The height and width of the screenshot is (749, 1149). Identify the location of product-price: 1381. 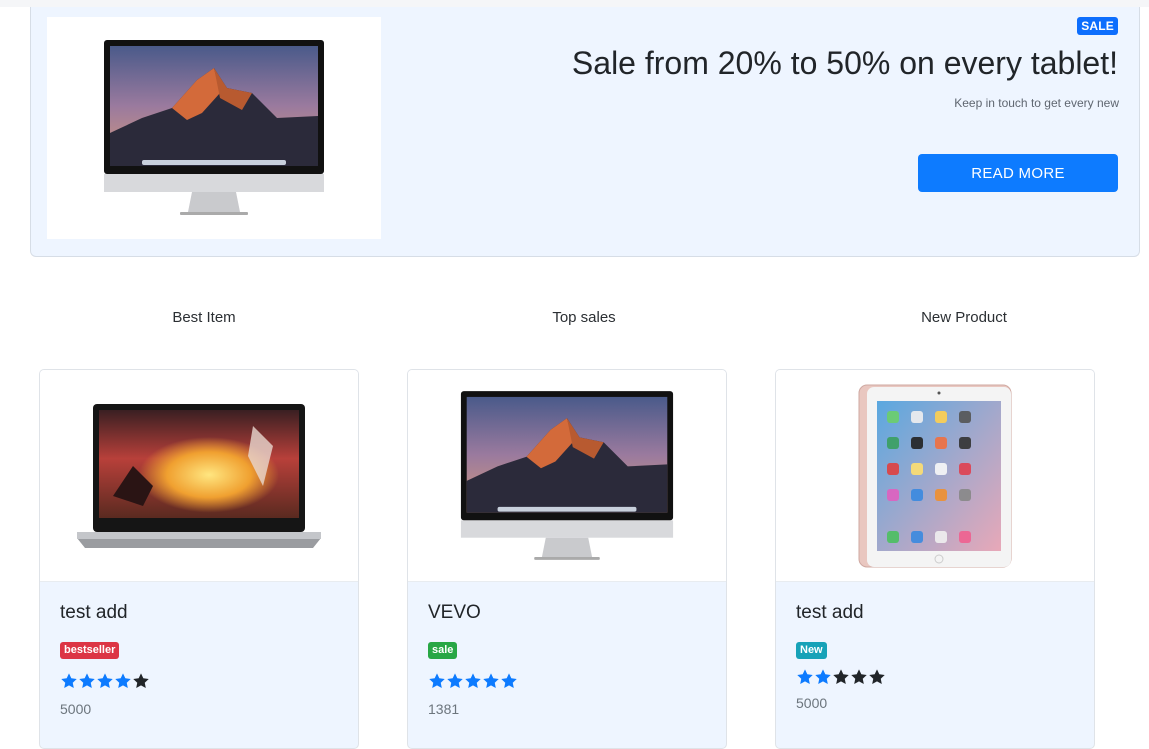
(444, 709).